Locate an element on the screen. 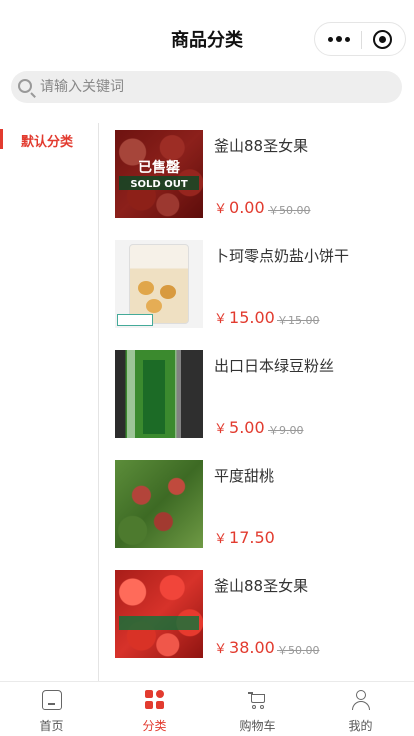  tab-label: 分类 is located at coordinates (154, 726).